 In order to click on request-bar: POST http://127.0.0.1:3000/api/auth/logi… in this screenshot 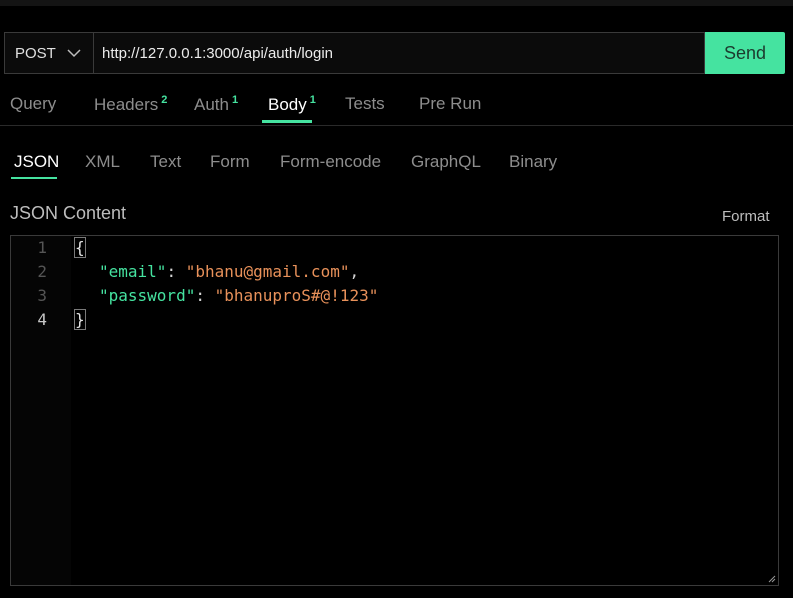, I will do `click(394, 53)`.